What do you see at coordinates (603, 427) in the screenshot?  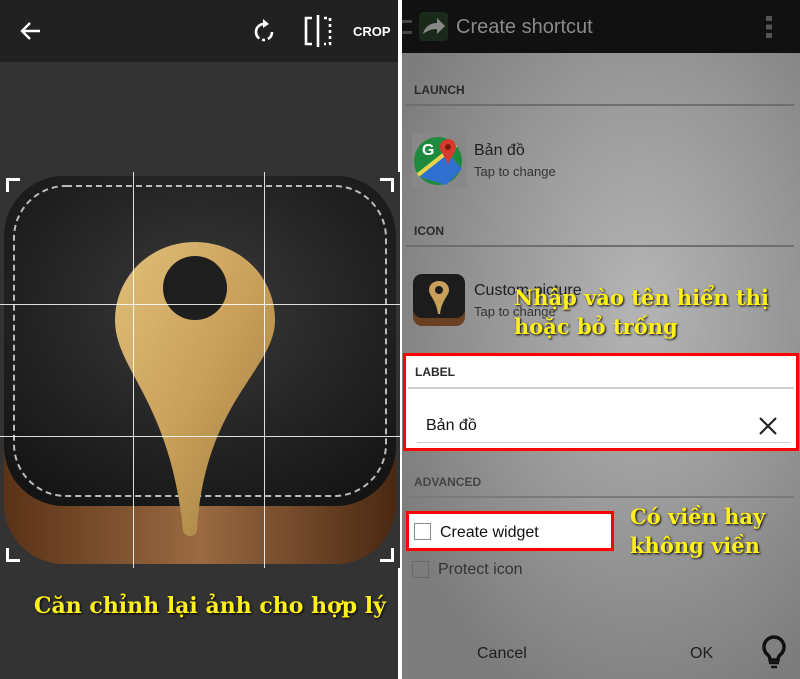 I see `label-input: Bản đồ` at bounding box center [603, 427].